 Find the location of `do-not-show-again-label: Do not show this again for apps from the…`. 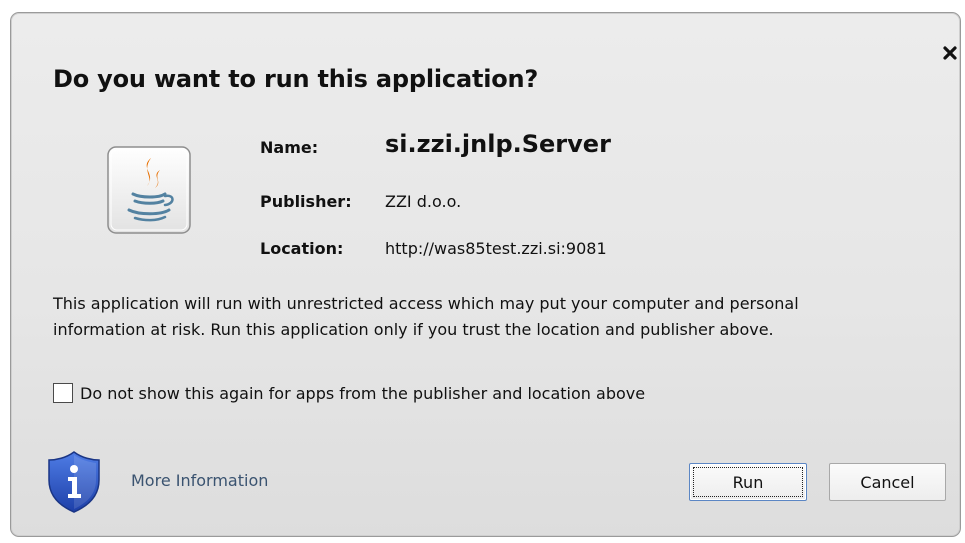

do-not-show-again-label: Do not show this again for apps from the… is located at coordinates (363, 393).